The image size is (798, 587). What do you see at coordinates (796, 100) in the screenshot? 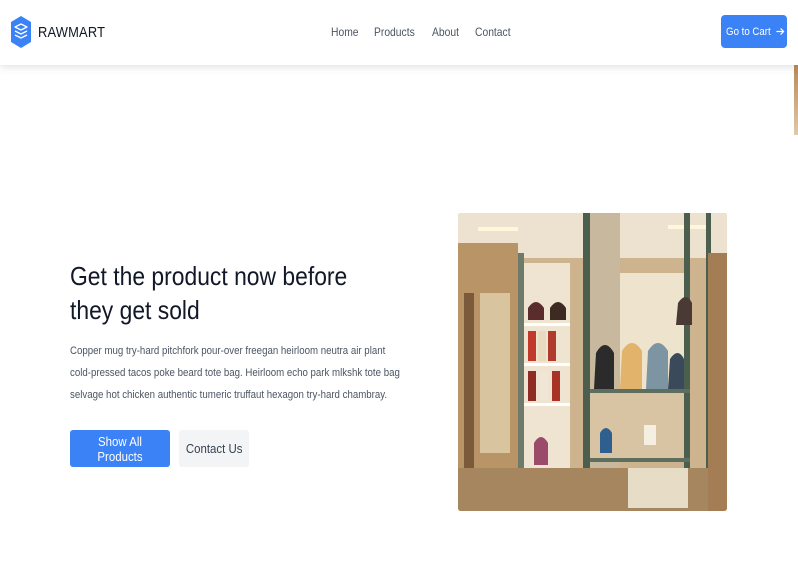
I see `edge-image-strip` at bounding box center [796, 100].